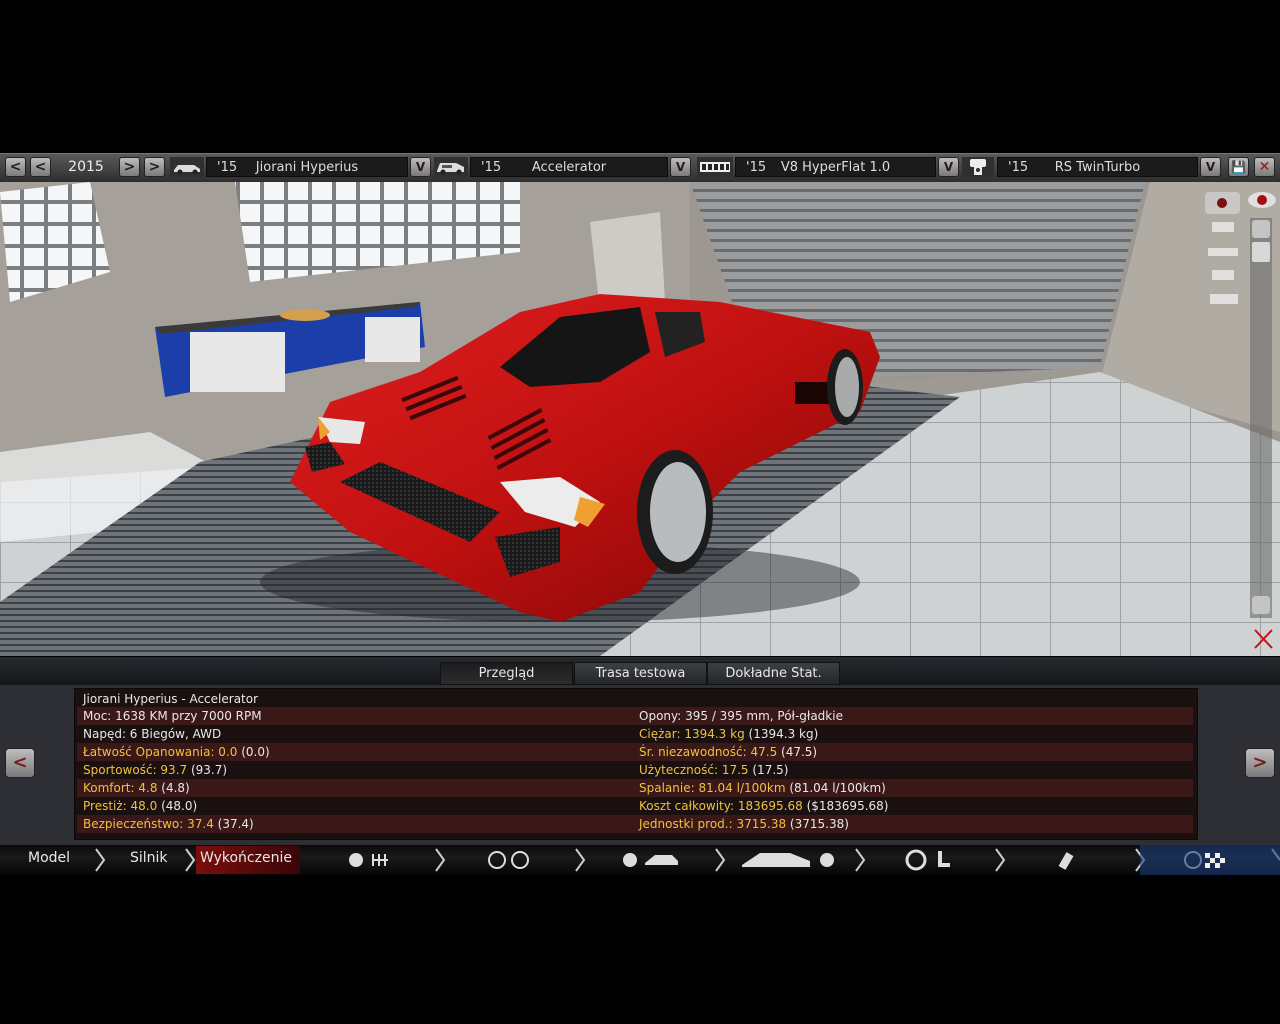 The height and width of the screenshot is (1024, 1280). What do you see at coordinates (1238, 167) in the screenshot?
I see `save-icon: 💾` at bounding box center [1238, 167].